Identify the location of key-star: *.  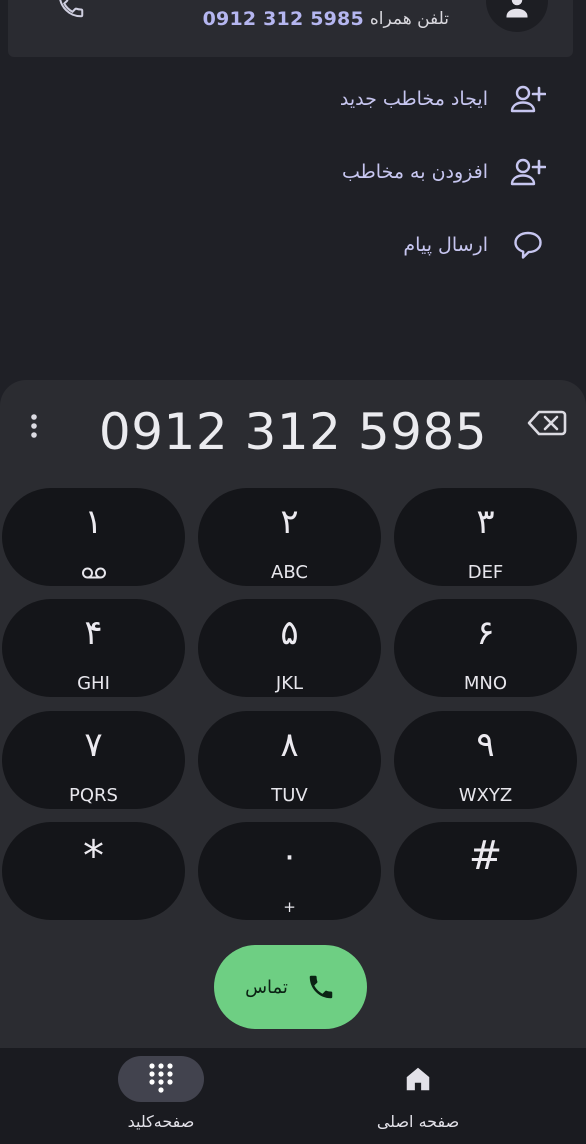
(93, 871).